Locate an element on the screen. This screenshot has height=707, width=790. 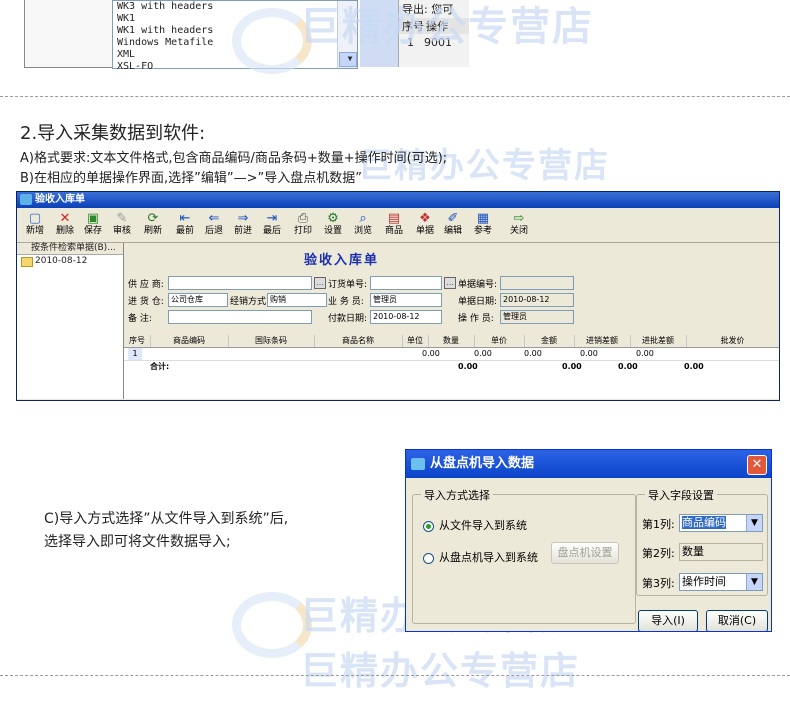
col1-value: 商品编码 is located at coordinates (704, 522).